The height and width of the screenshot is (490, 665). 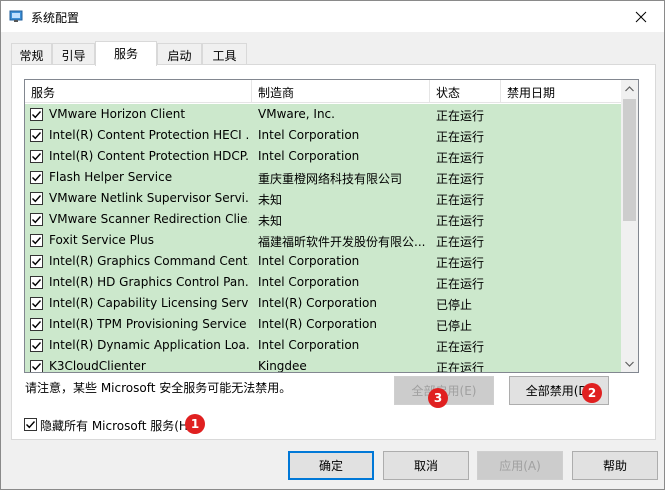 What do you see at coordinates (296, 114) in the screenshot?
I see `cell-manufacturer: VMware, Inc.` at bounding box center [296, 114].